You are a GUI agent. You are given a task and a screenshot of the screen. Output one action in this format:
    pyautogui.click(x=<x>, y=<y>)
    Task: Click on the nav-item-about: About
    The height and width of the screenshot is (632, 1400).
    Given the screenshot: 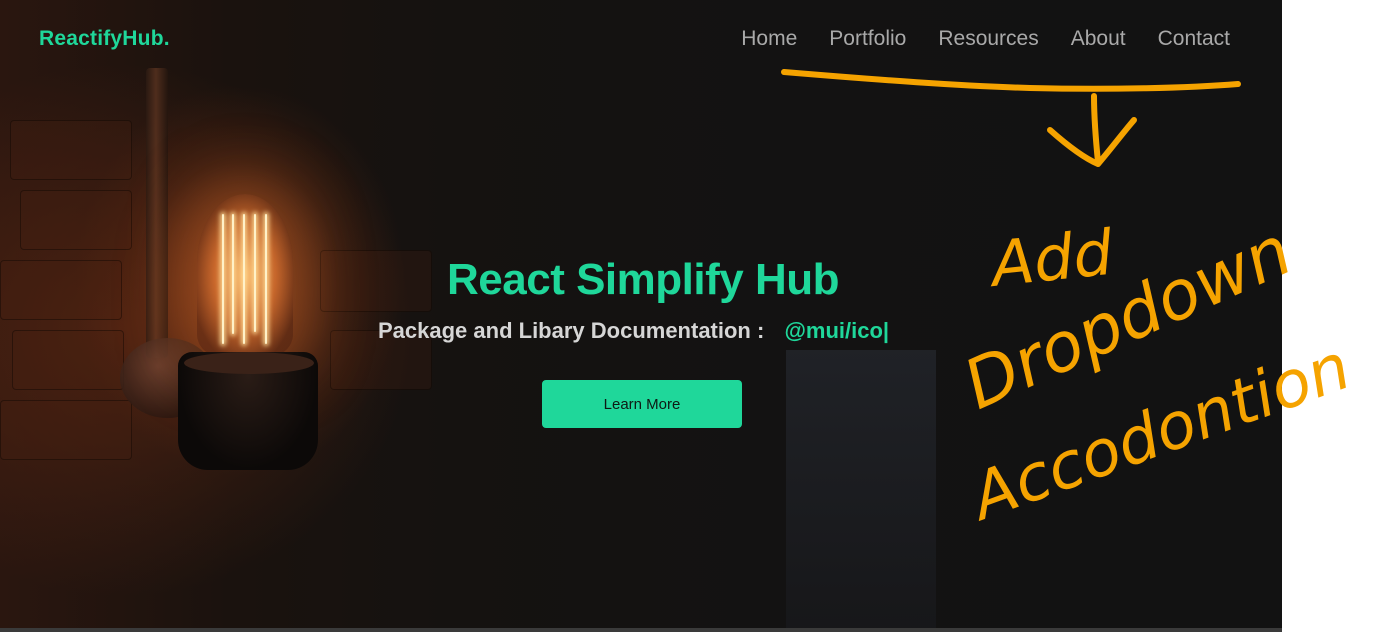 What is the action you would take?
    pyautogui.click(x=1098, y=39)
    